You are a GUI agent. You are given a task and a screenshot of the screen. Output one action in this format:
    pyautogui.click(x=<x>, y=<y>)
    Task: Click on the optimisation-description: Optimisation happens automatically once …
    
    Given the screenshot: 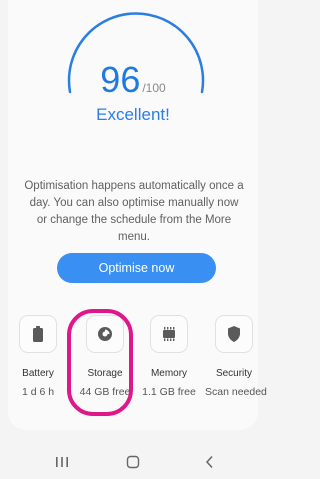 What is the action you would take?
    pyautogui.click(x=134, y=211)
    